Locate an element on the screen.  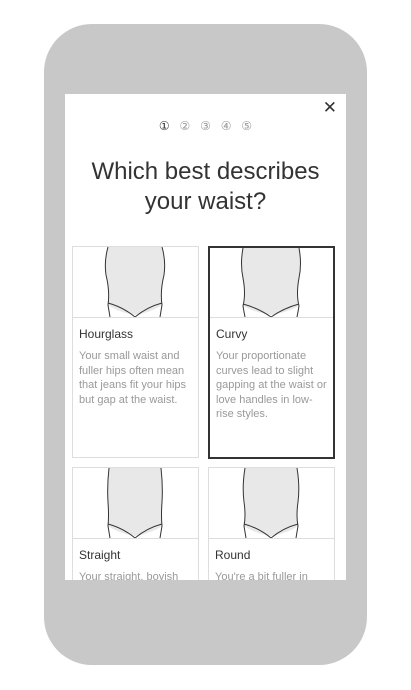
step-2: ② is located at coordinates (185, 126).